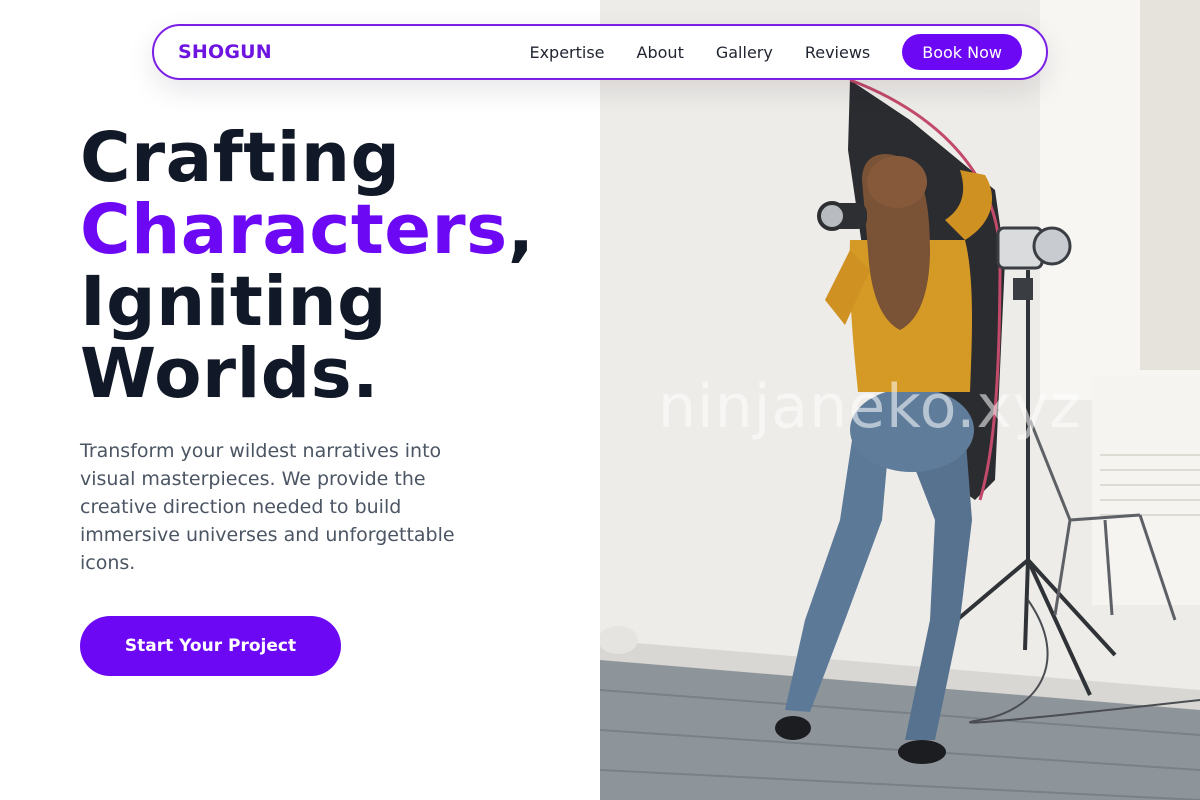 The image size is (1200, 800). What do you see at coordinates (294, 230) in the screenshot?
I see `hero-heading-accent: Characters` at bounding box center [294, 230].